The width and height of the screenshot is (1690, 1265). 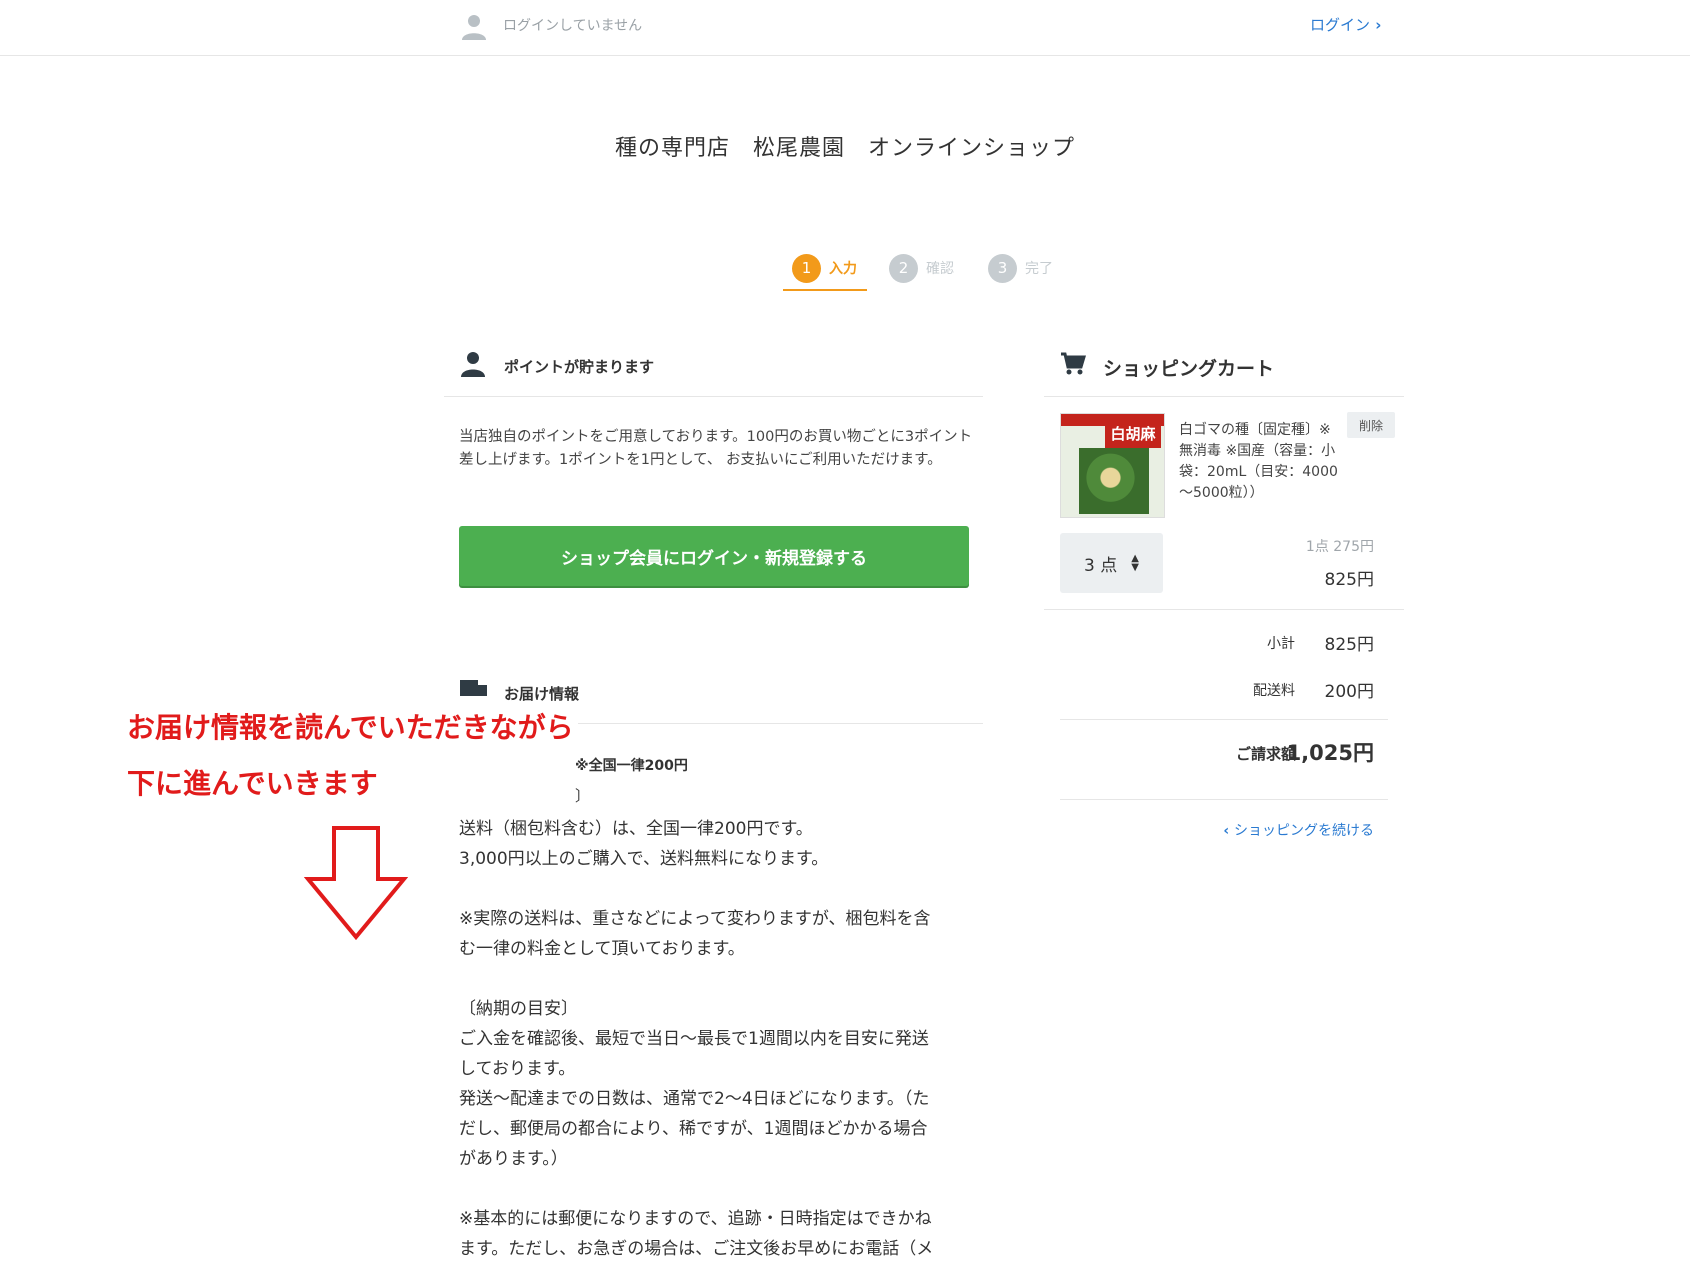 I want to click on step-confirm: 2 確認, so click(x=921, y=268).